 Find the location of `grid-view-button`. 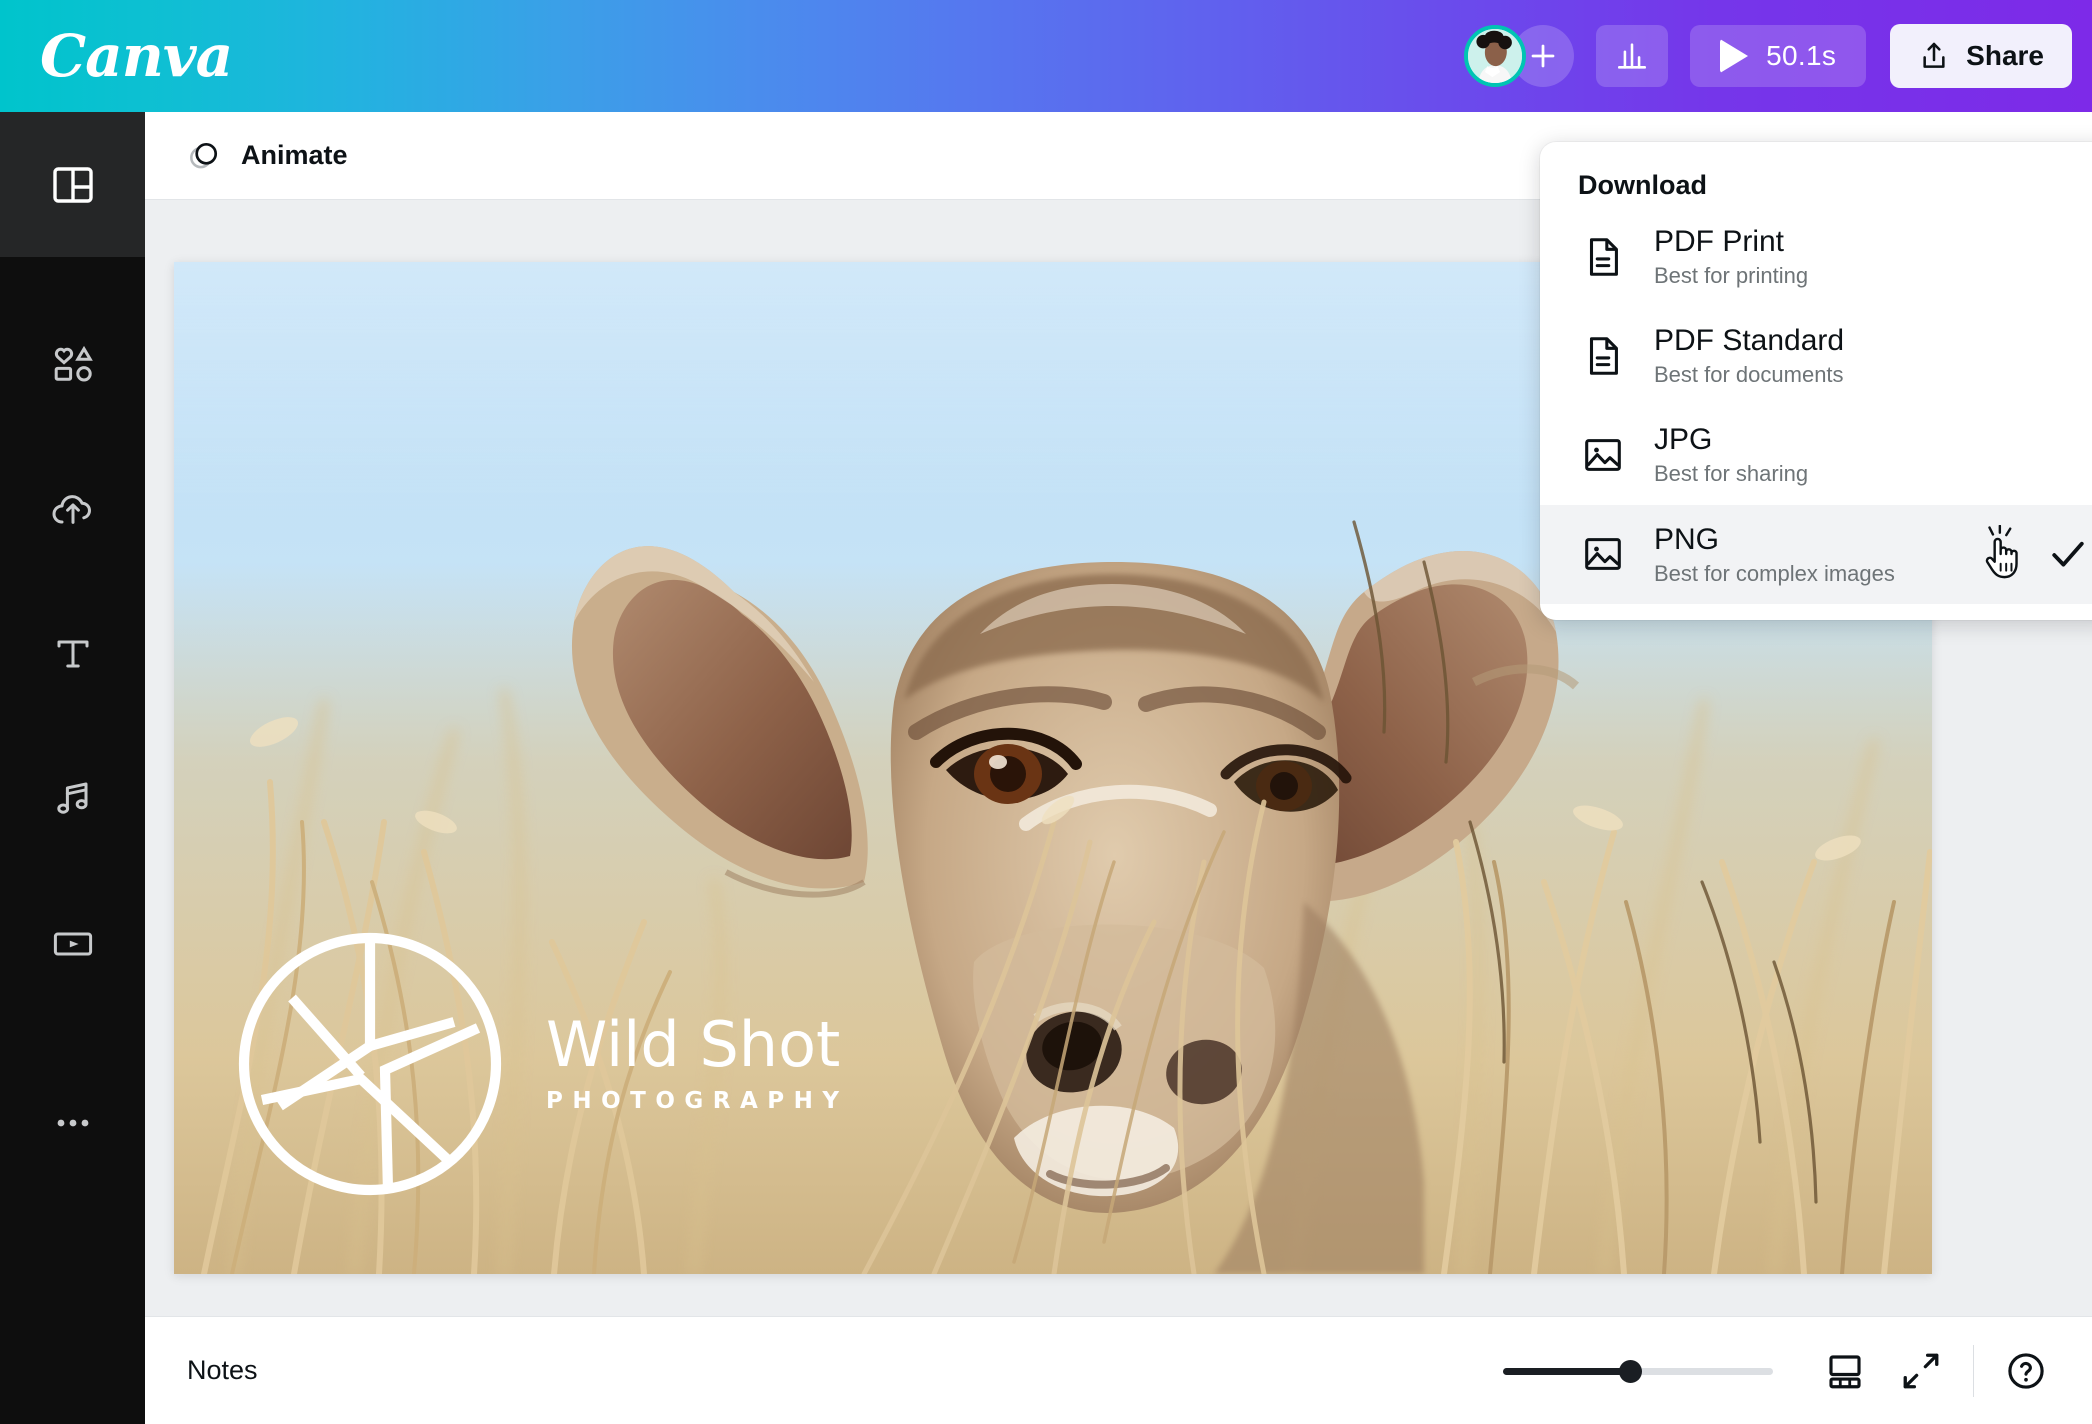

grid-view-button is located at coordinates (1845, 1371).